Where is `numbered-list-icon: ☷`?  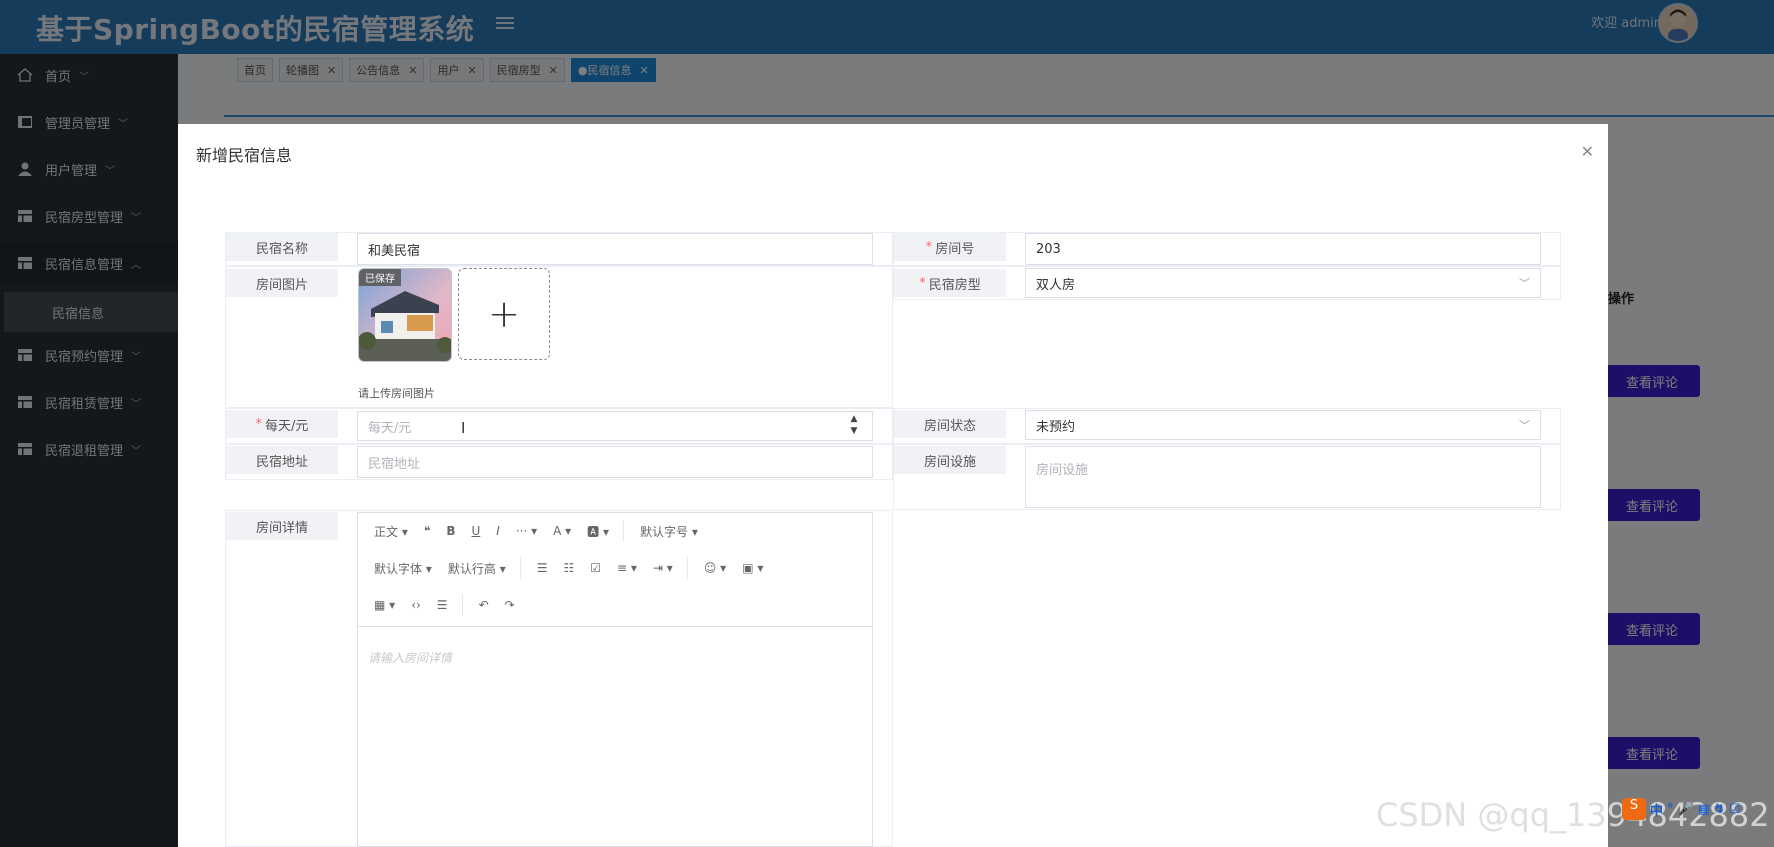
numbered-list-icon: ☷ is located at coordinates (568, 568).